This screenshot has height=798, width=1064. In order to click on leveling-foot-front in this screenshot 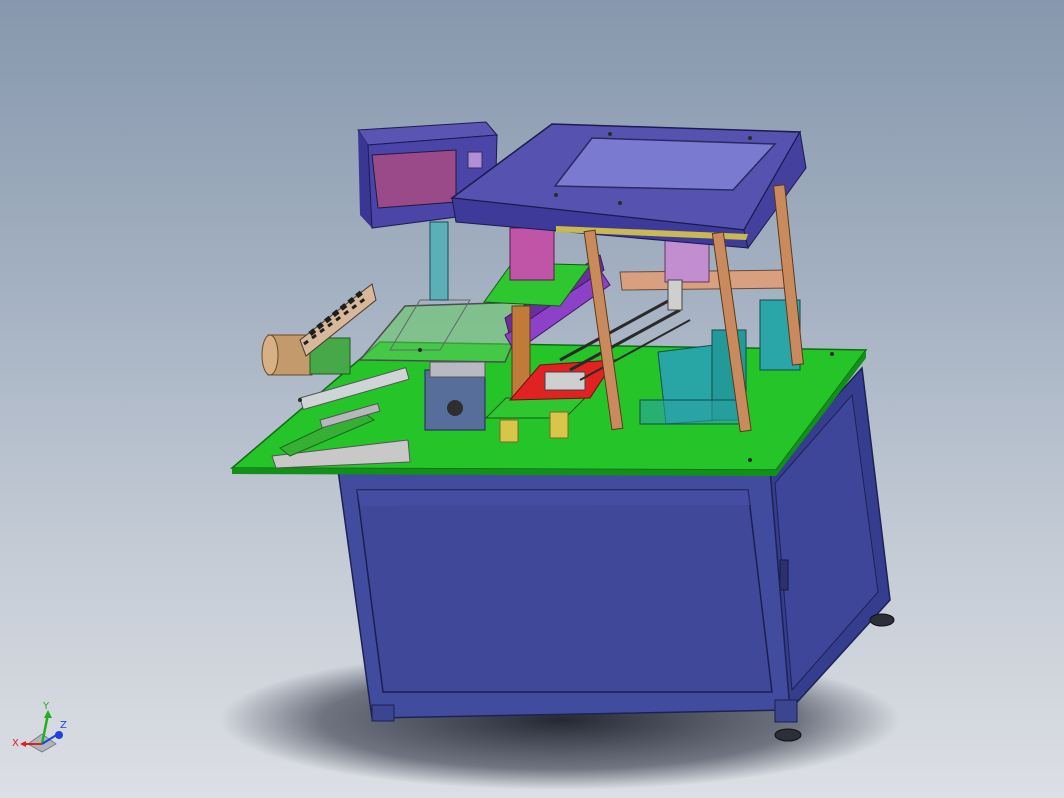, I will do `click(788, 735)`.